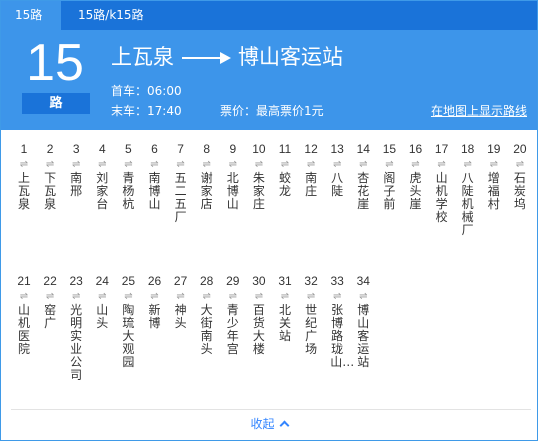 The height and width of the screenshot is (441, 538). Describe the element at coordinates (111, 15) in the screenshot. I see `tab-15-k15: 15路/k15路` at that location.